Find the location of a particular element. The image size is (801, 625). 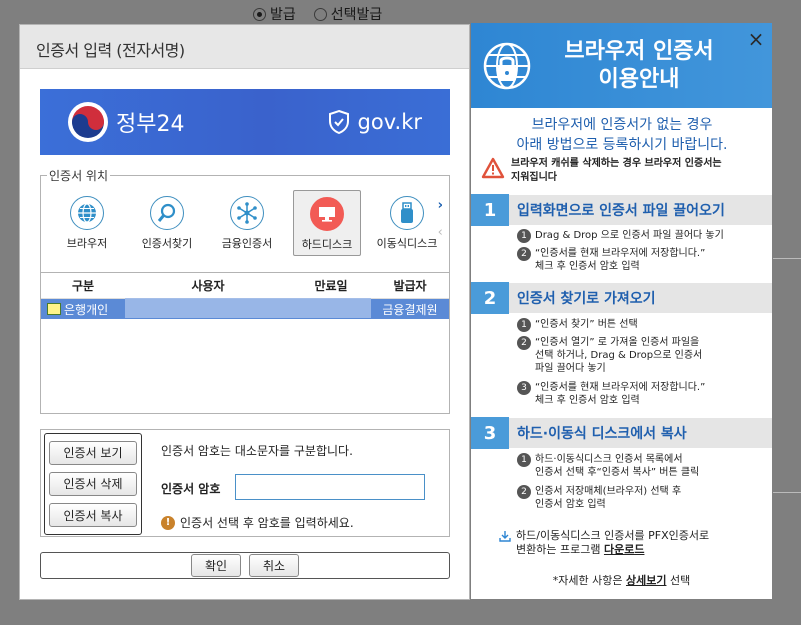

column-header: 만료일 is located at coordinates (331, 286).